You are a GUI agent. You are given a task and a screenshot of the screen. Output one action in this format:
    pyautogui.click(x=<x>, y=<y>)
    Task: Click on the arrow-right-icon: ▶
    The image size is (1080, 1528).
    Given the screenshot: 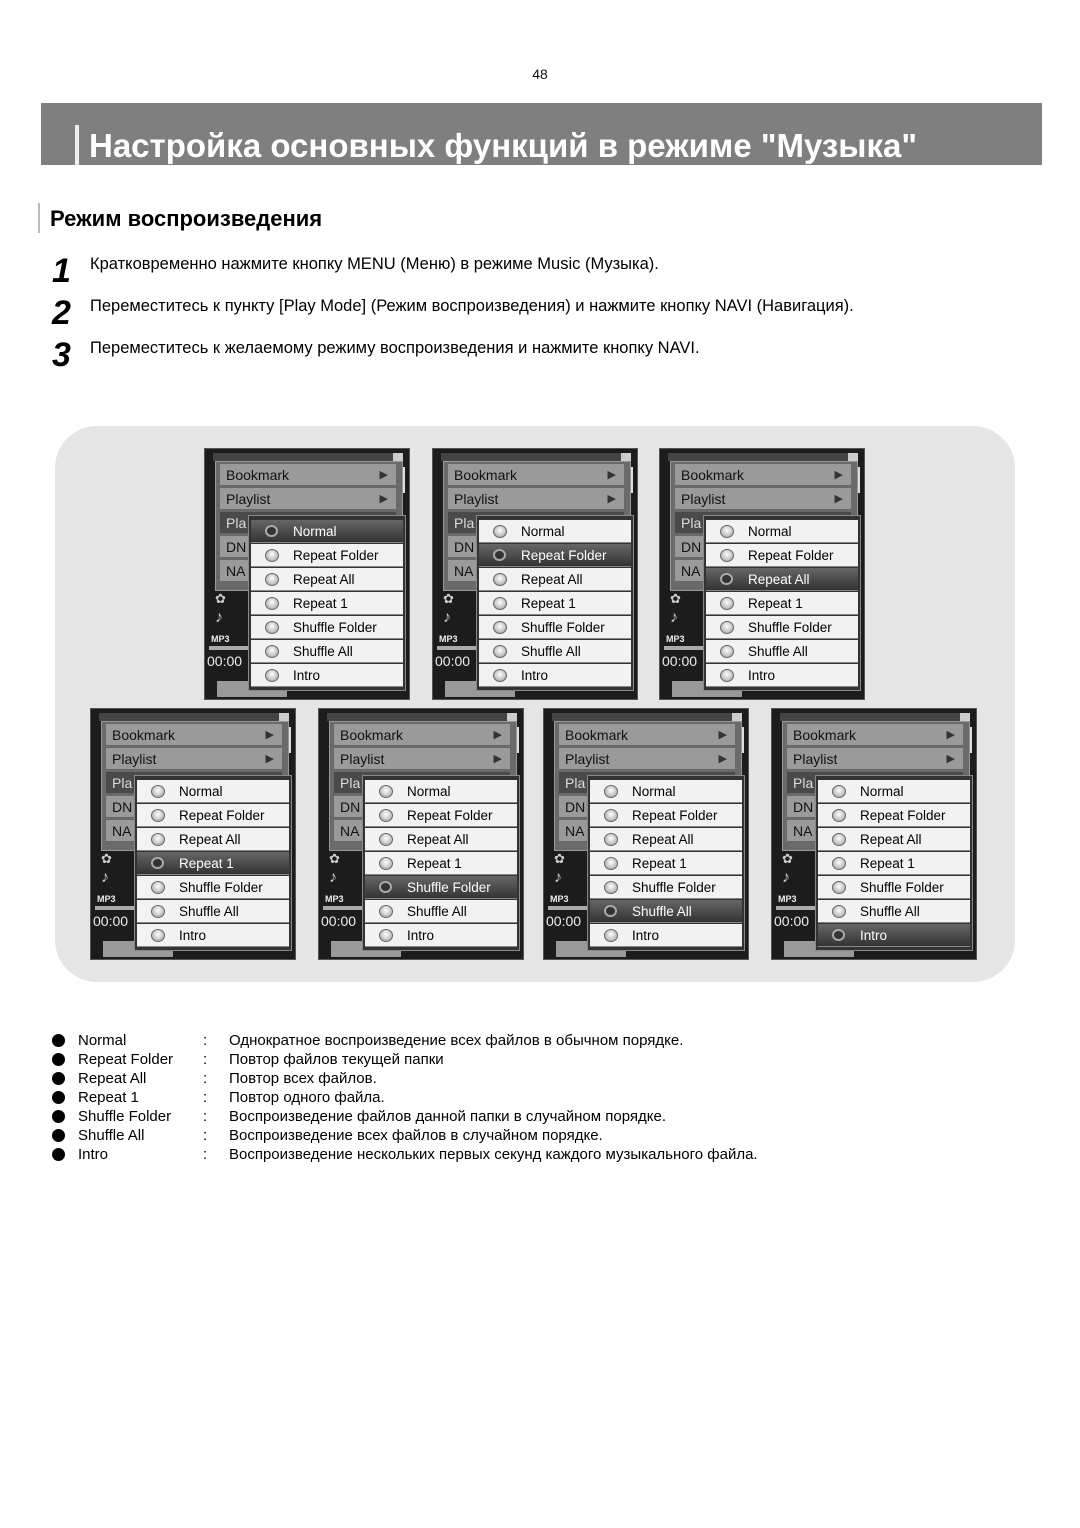 What is the action you would take?
    pyautogui.click(x=497, y=759)
    